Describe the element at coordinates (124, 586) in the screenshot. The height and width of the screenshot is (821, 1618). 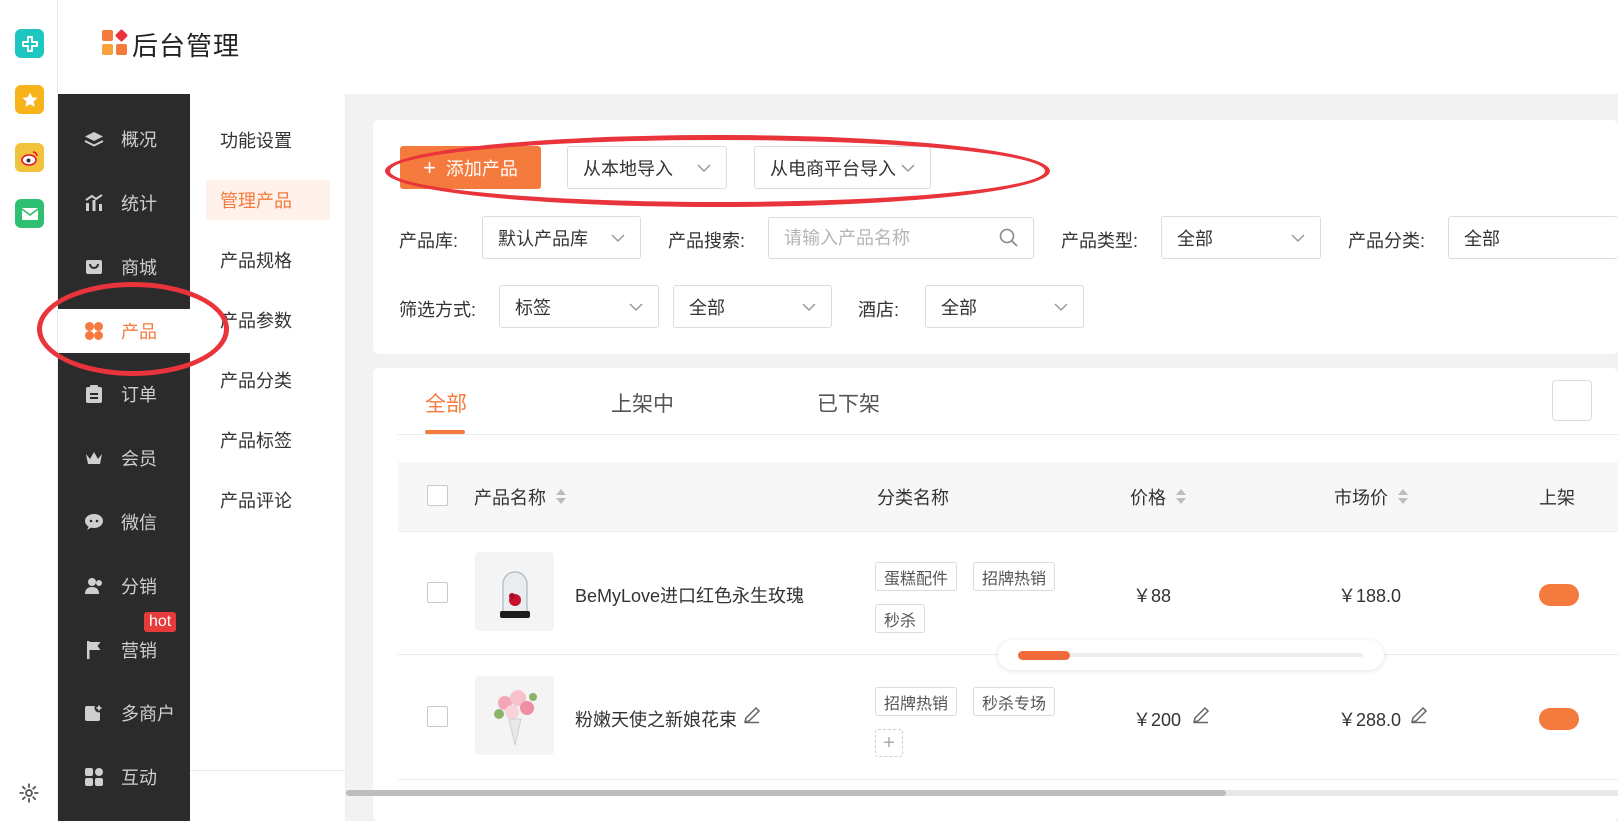
I see `nav-item-distribution: 分销` at that location.